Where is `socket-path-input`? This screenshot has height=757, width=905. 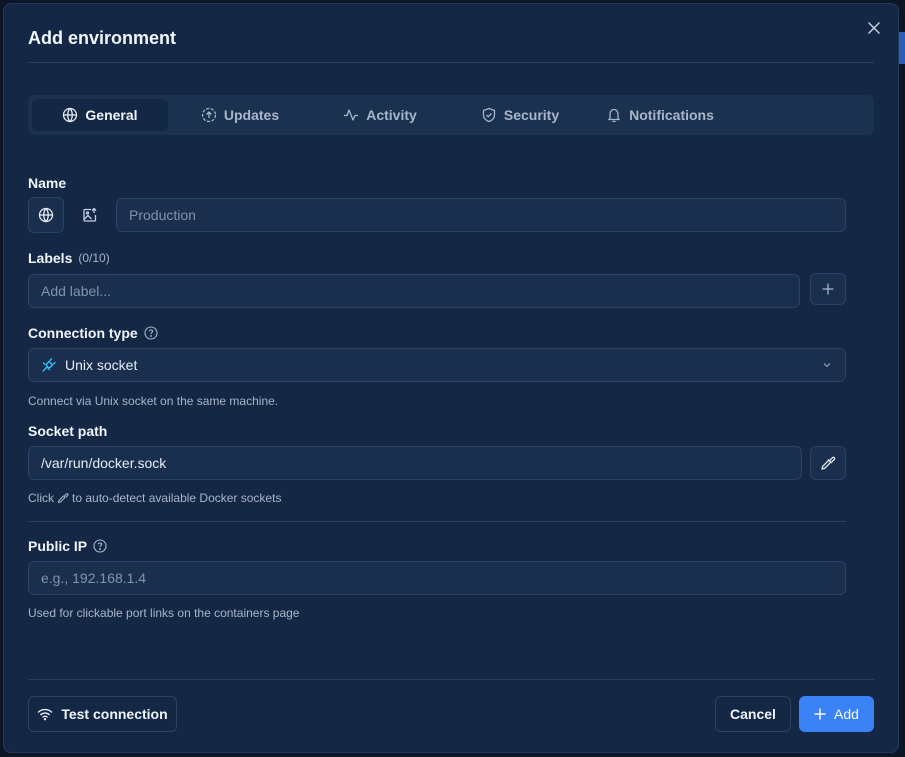 socket-path-input is located at coordinates (415, 463).